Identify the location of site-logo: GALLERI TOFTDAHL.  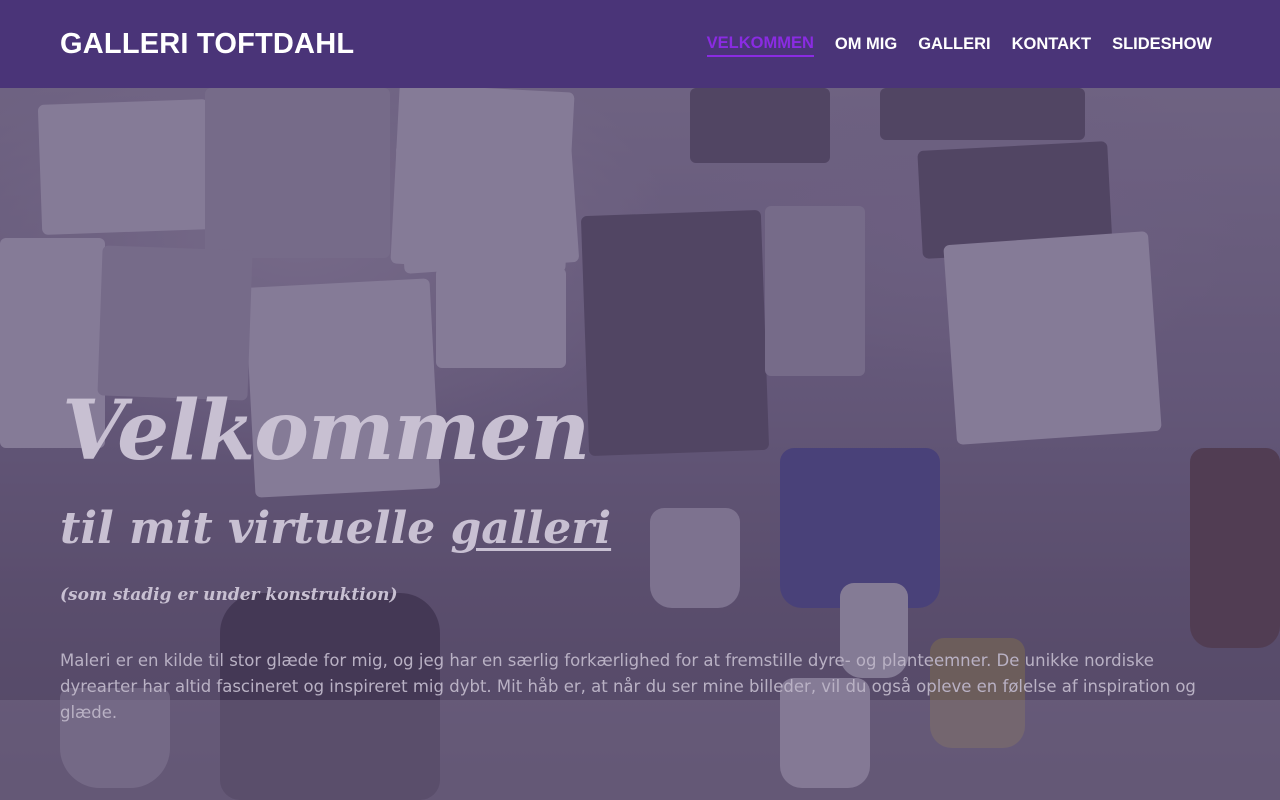
(207, 44).